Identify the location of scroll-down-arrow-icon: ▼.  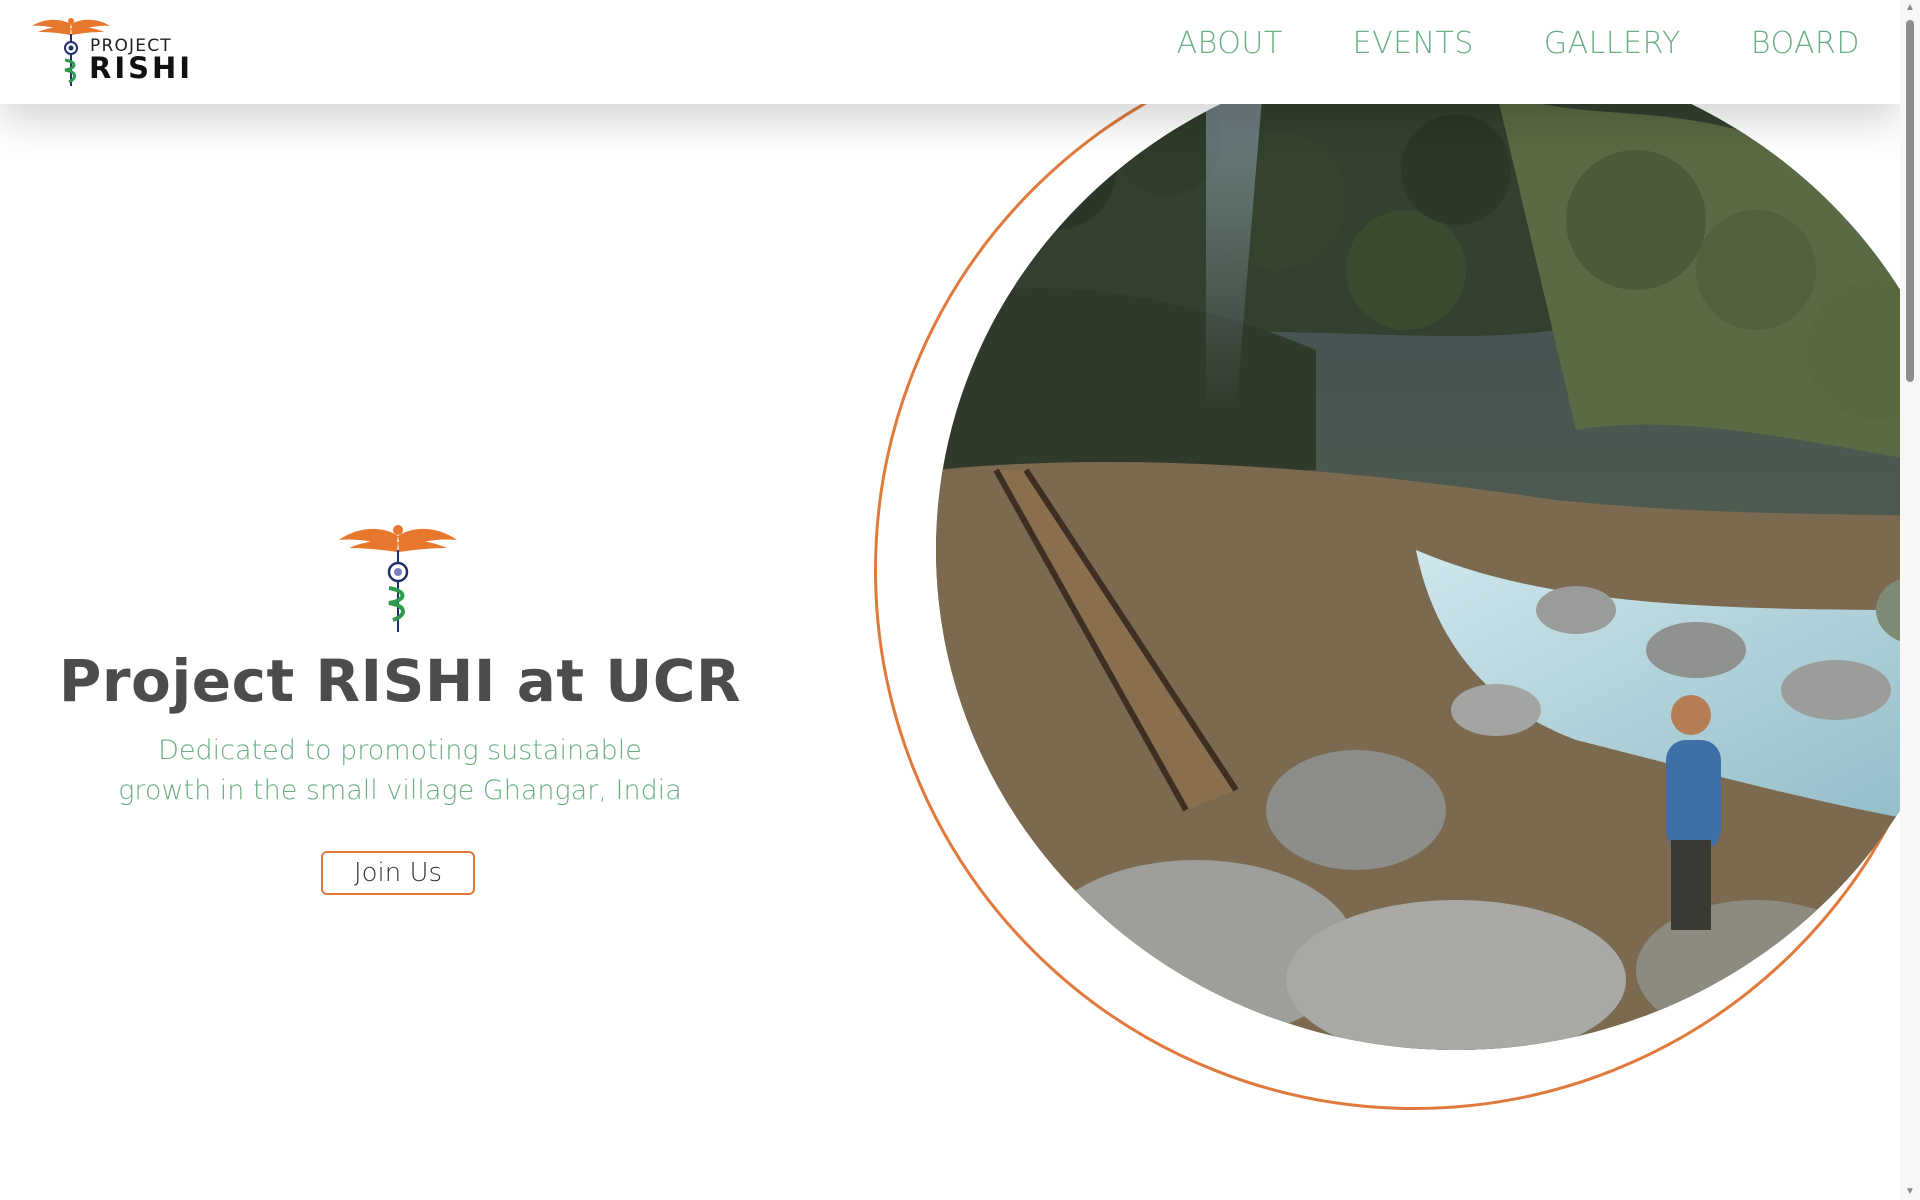
(1910, 1192).